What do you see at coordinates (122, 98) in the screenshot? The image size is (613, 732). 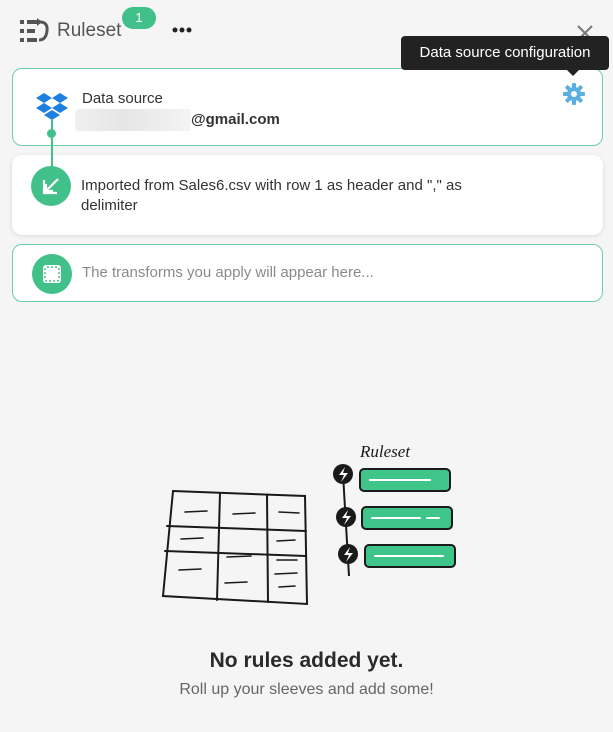 I see `data-source-label: Data source` at bounding box center [122, 98].